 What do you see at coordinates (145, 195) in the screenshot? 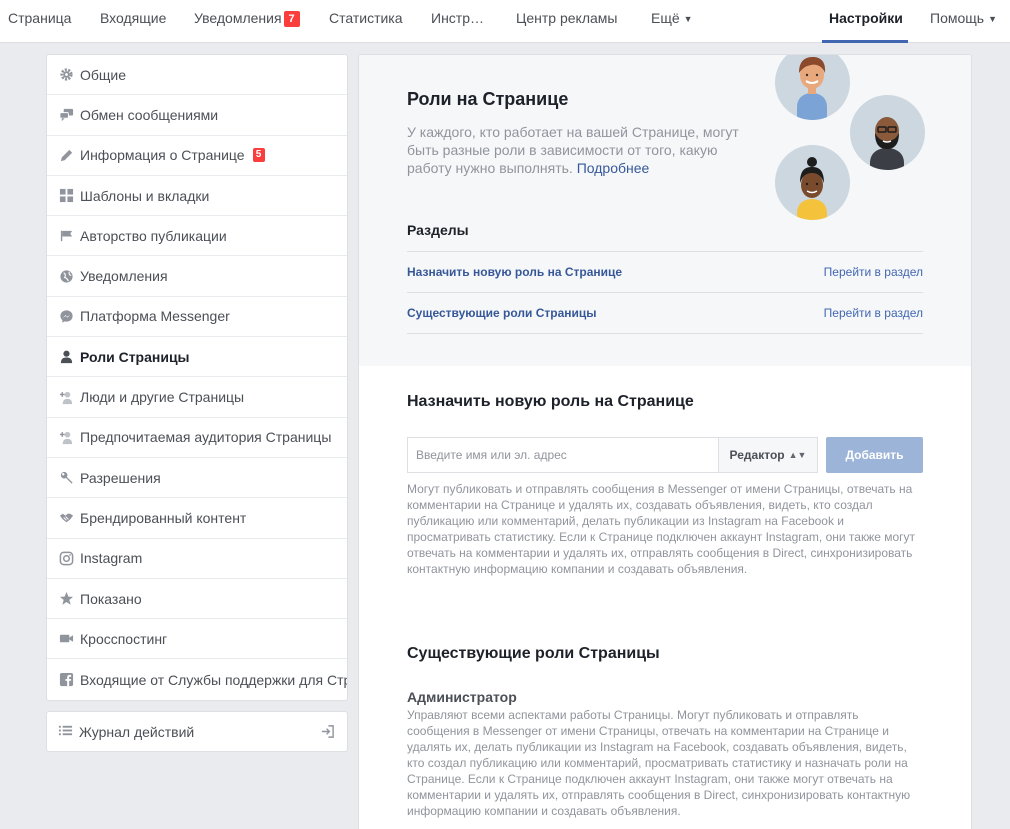
I see `sidebar-item-label: Шаблоны и вкладки` at bounding box center [145, 195].